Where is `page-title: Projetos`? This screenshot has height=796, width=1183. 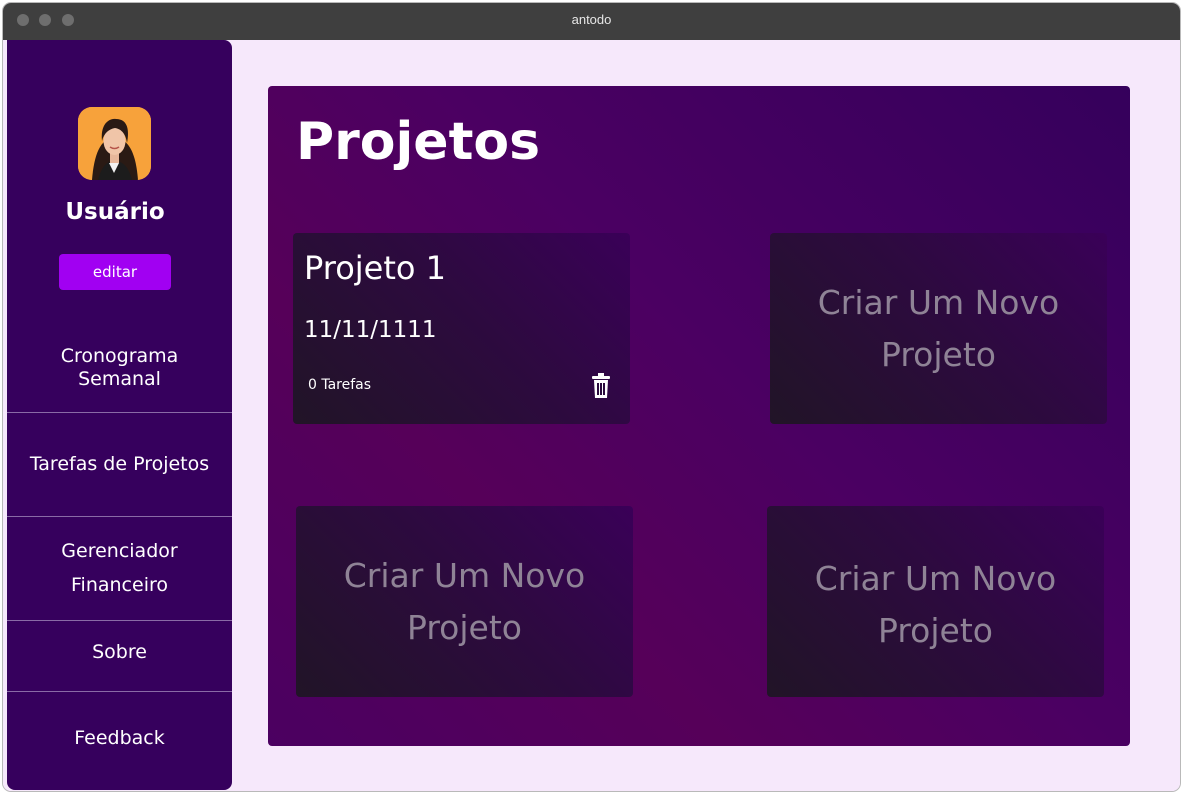 page-title: Projetos is located at coordinates (418, 142).